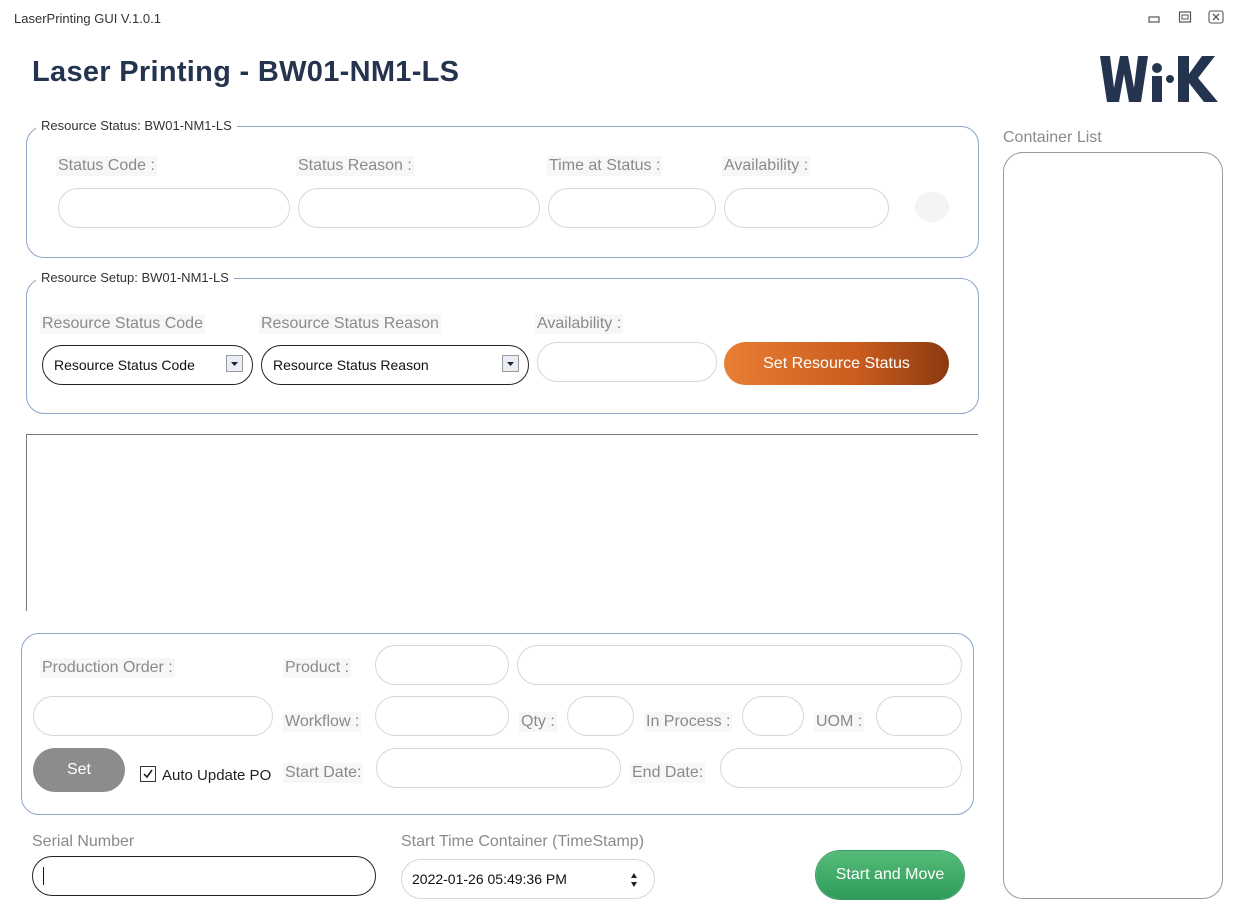  What do you see at coordinates (538, 722) in the screenshot?
I see `qty-label: Qty :` at bounding box center [538, 722].